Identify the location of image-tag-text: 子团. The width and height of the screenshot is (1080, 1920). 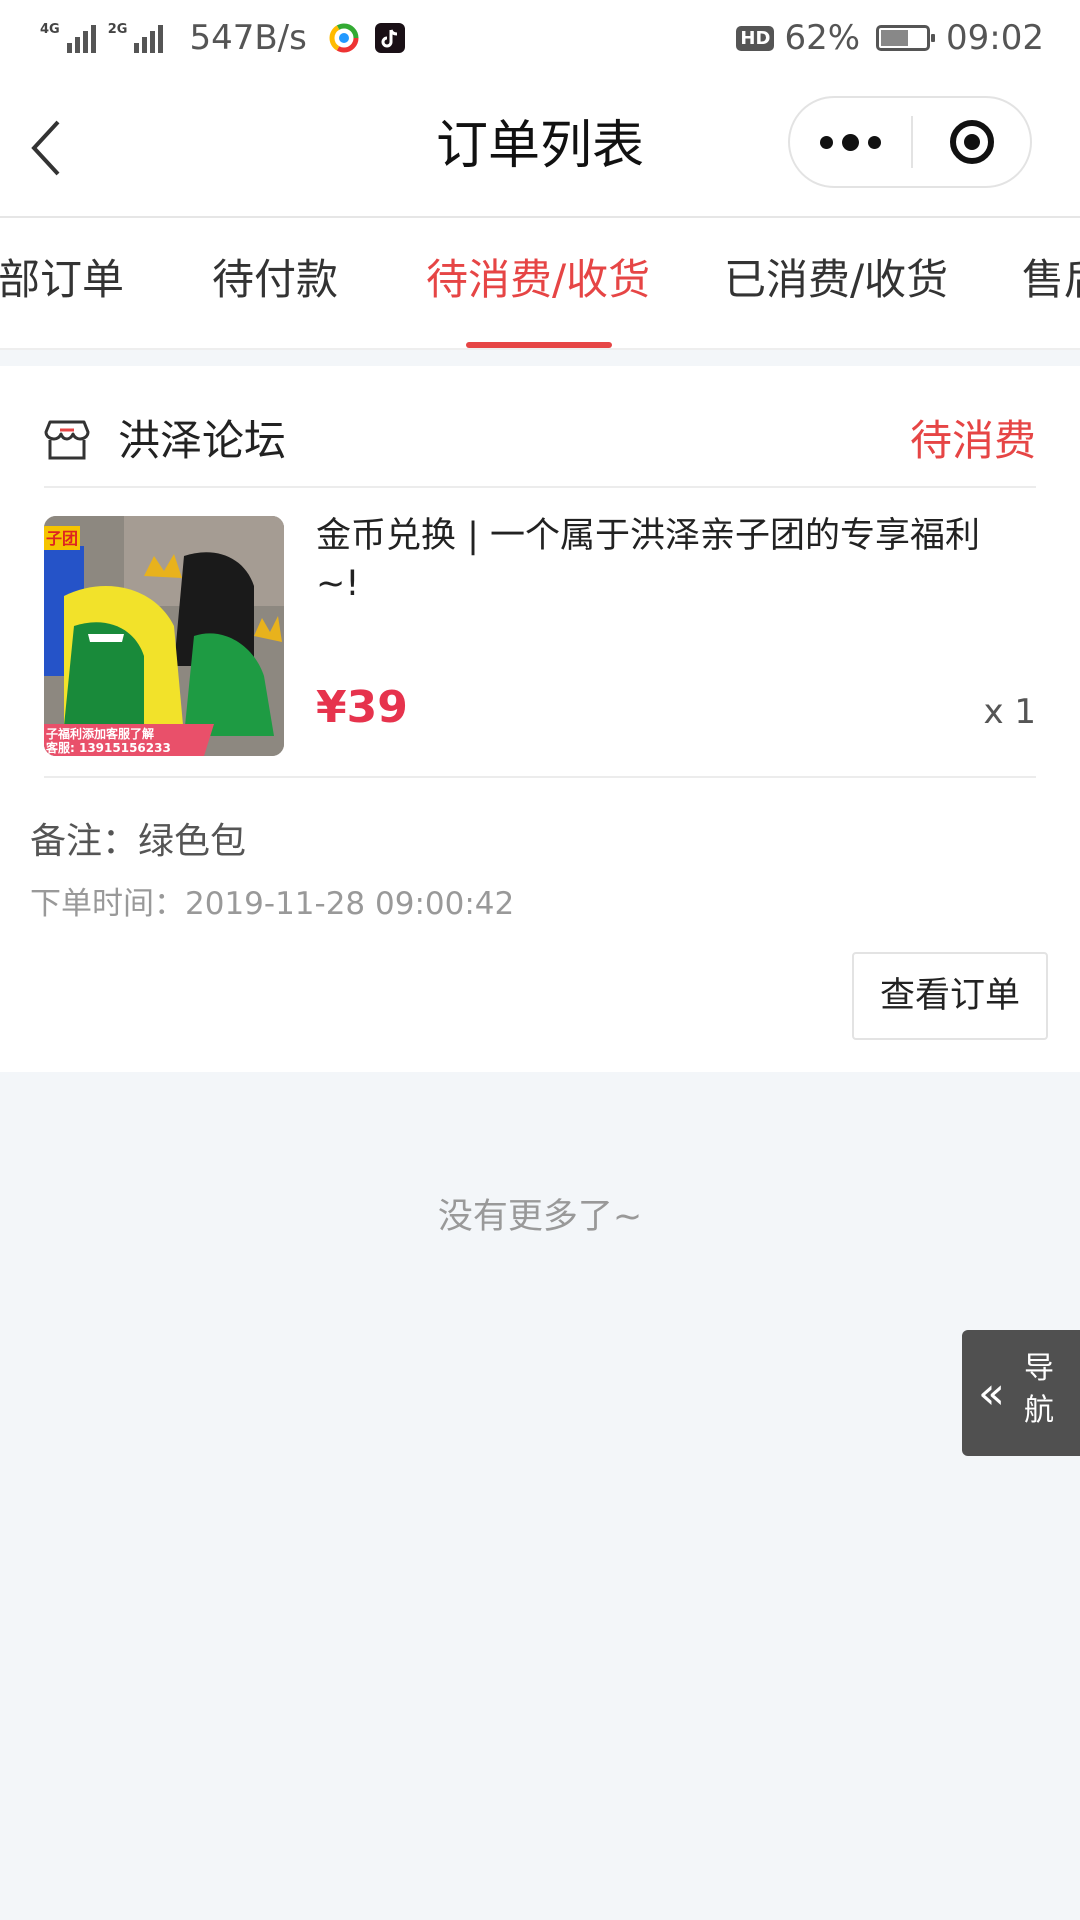
(62, 538).